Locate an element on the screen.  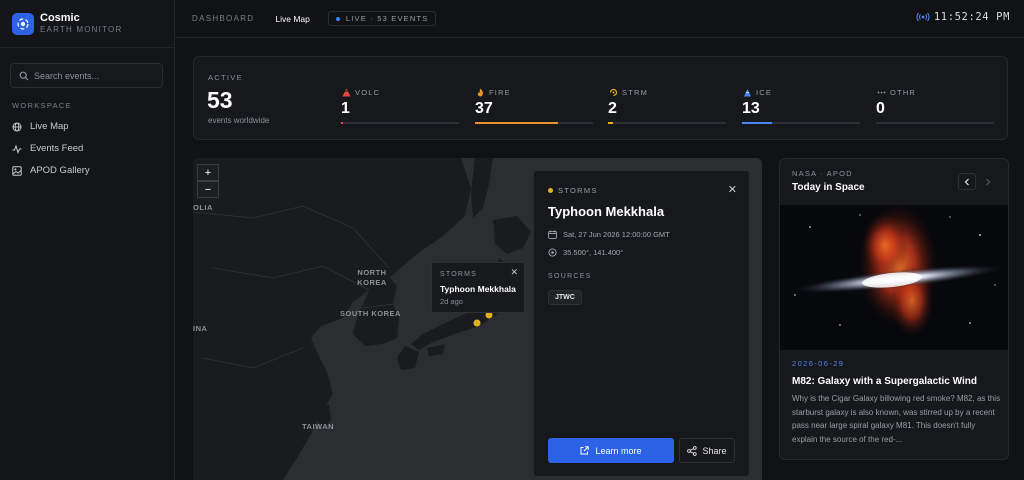
detail-coords: 35.500°, 141.400° is located at coordinates (593, 252).